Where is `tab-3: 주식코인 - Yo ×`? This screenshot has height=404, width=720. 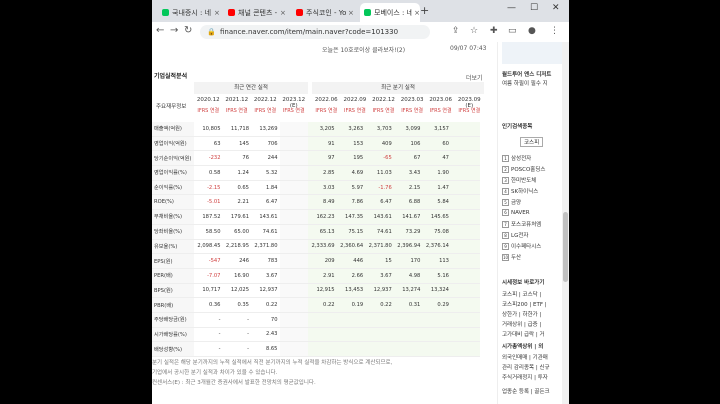
tab-3: 주식코인 - Yo × is located at coordinates (324, 12).